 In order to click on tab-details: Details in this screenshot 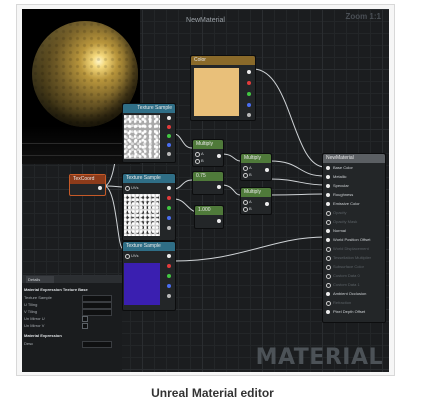, I will do `click(40, 279)`.